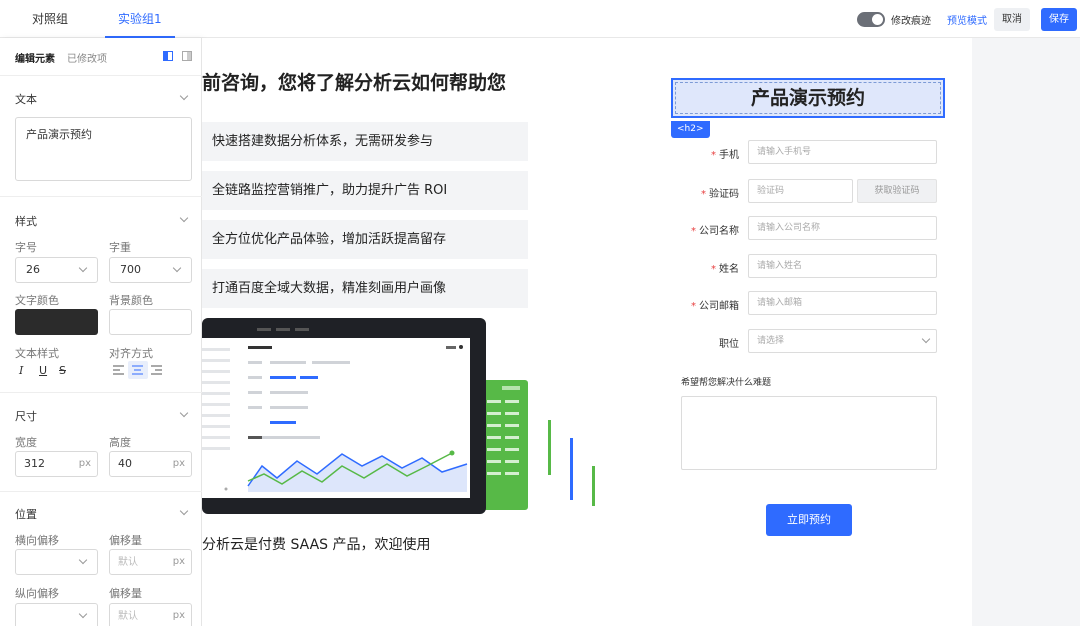  Describe the element at coordinates (26, 247) in the screenshot. I see `font-size-label: 字号` at that location.